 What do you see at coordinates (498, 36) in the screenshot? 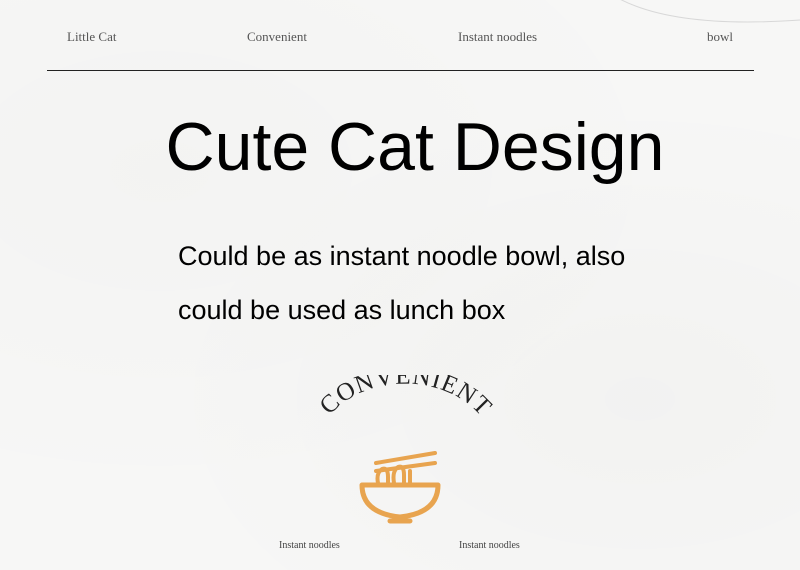
I see `nav-item-instant-noodles: Instant noodles` at bounding box center [498, 36].